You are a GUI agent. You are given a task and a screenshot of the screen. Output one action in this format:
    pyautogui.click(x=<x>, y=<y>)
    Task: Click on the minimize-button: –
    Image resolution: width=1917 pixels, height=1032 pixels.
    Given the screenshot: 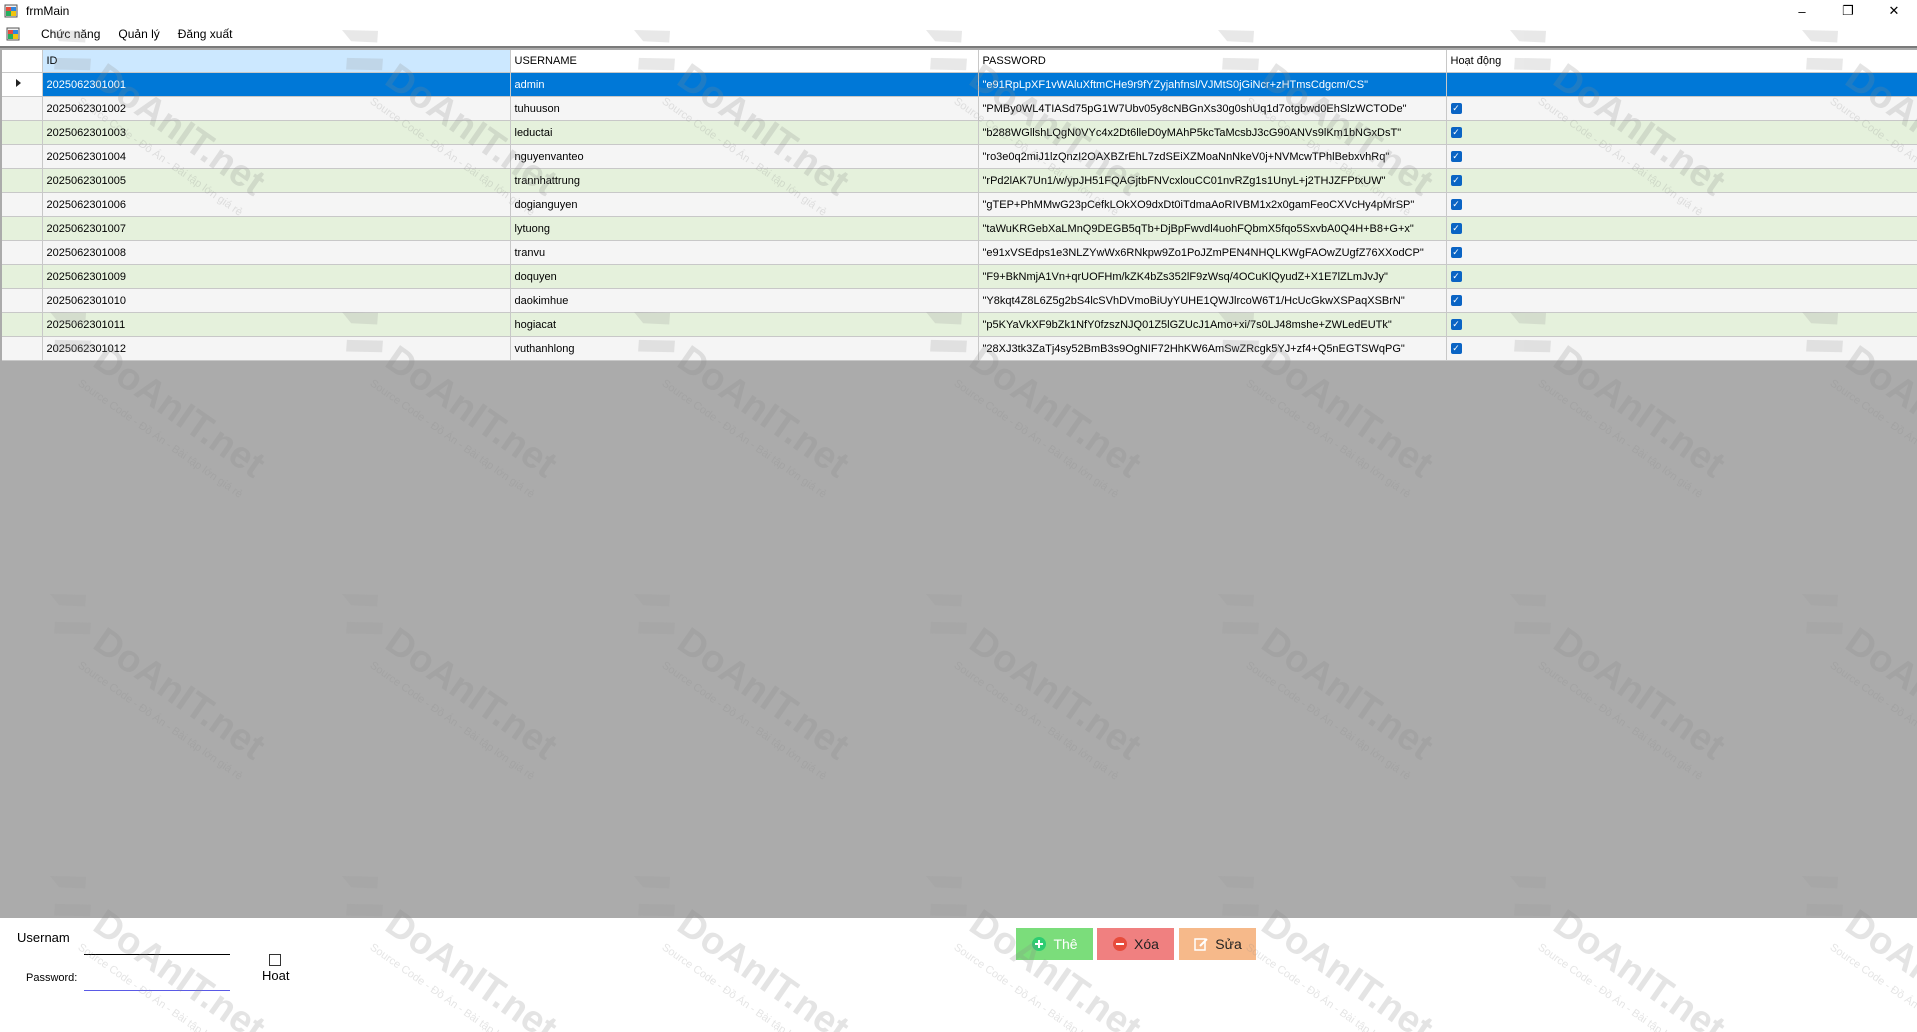 What is the action you would take?
    pyautogui.click(x=1802, y=11)
    